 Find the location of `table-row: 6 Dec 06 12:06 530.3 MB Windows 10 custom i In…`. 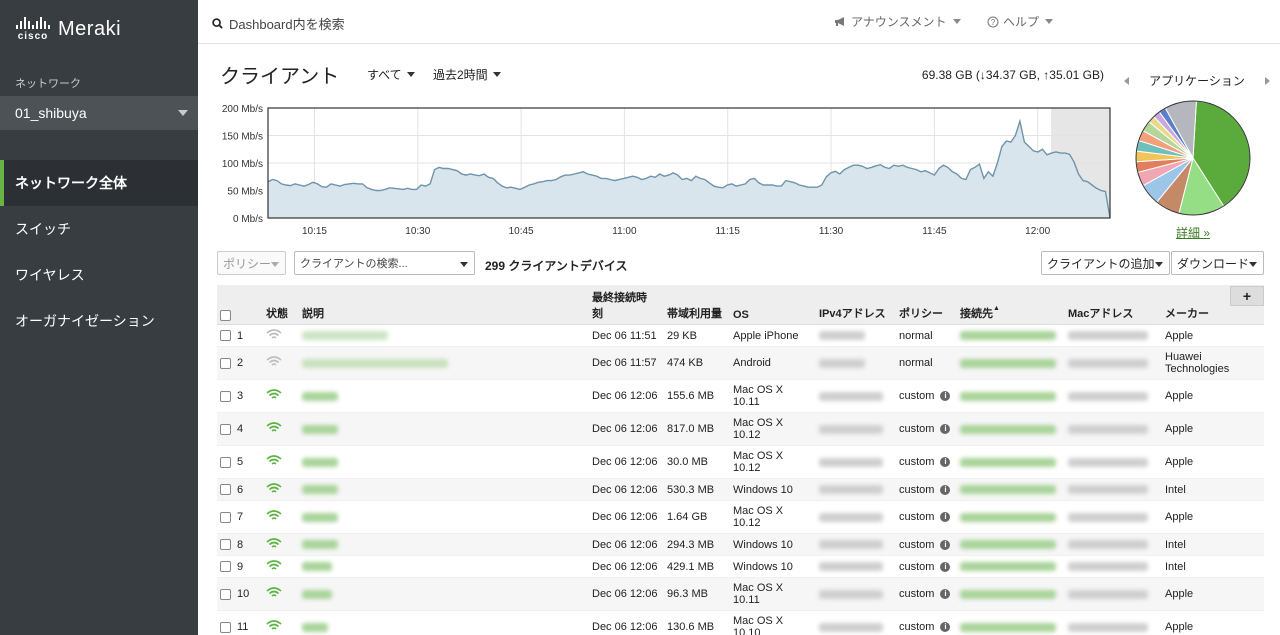

table-row: 6 Dec 06 12:06 530.3 MB Windows 10 custom i In… is located at coordinates (740, 489).